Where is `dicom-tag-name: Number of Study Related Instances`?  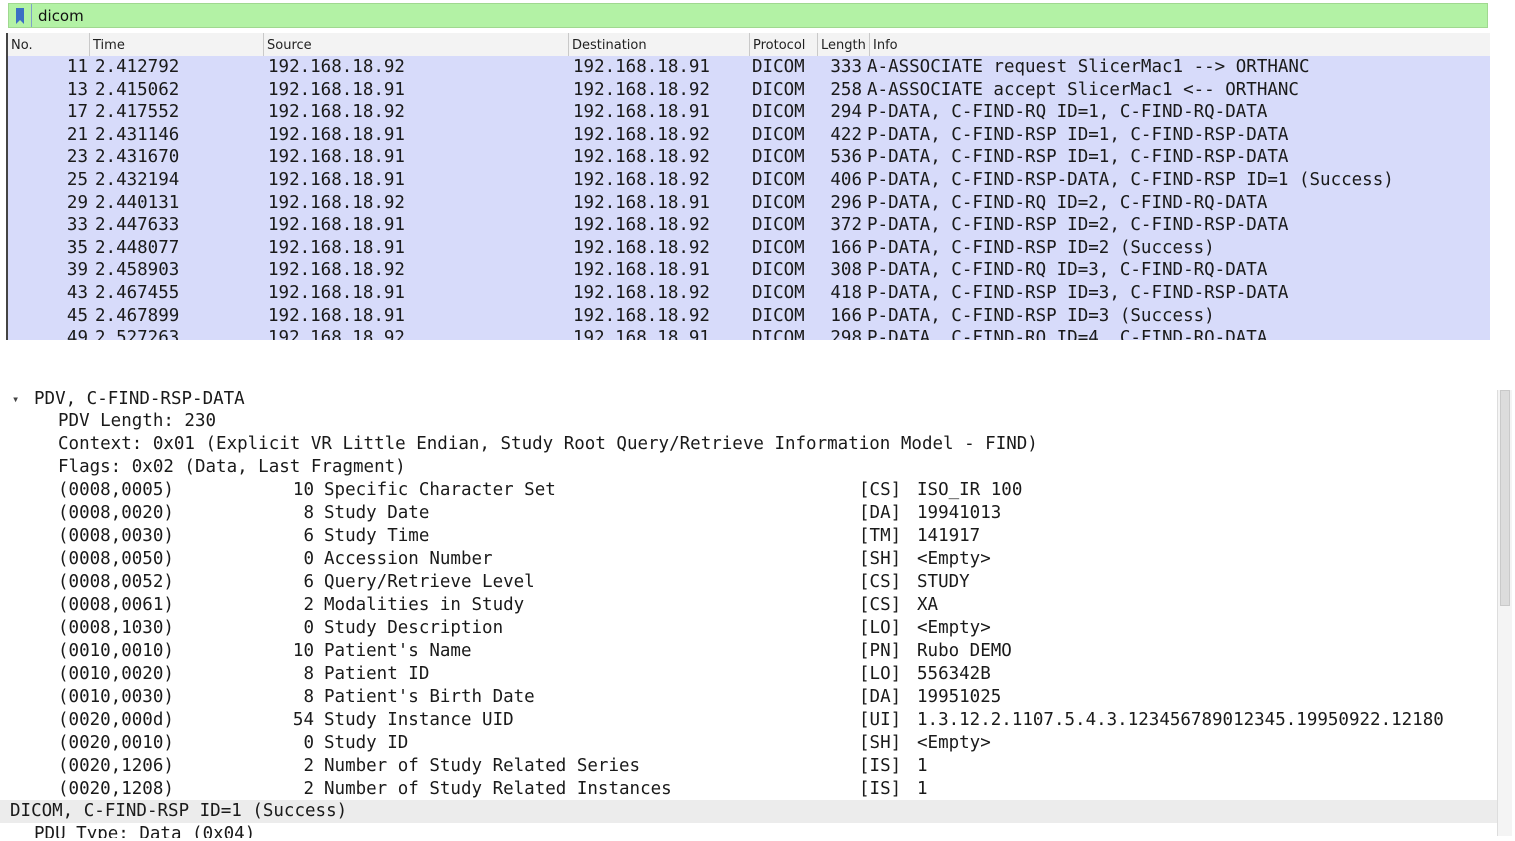 dicom-tag-name: Number of Study Related Instances is located at coordinates (498, 789).